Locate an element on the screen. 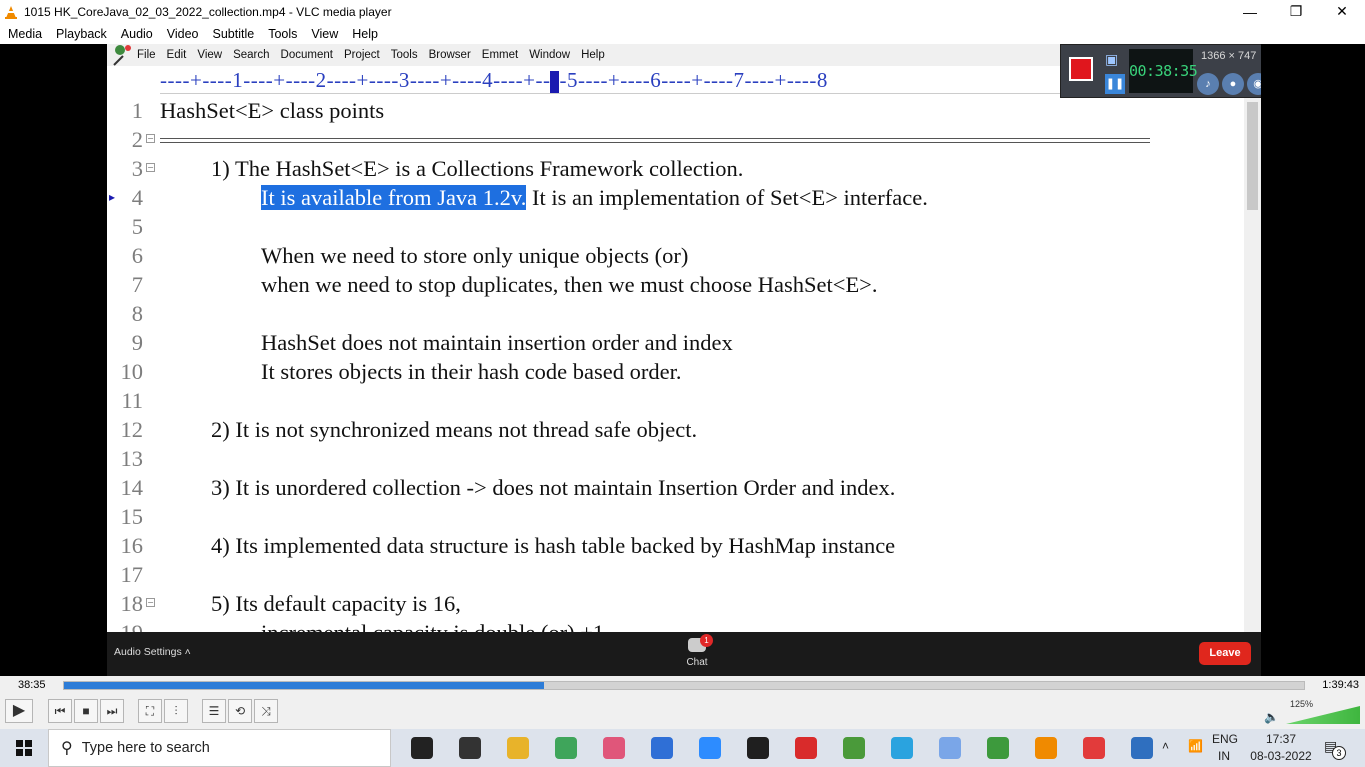 This screenshot has width=1365, height=767. line-number: 7 is located at coordinates (137, 284).